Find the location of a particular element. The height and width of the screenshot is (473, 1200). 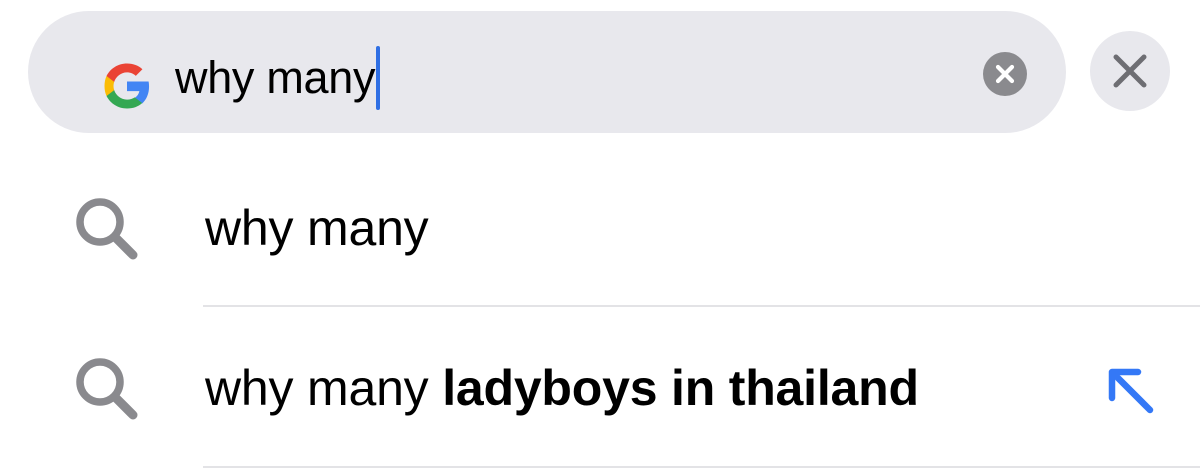

cancel-button is located at coordinates (1130, 71).